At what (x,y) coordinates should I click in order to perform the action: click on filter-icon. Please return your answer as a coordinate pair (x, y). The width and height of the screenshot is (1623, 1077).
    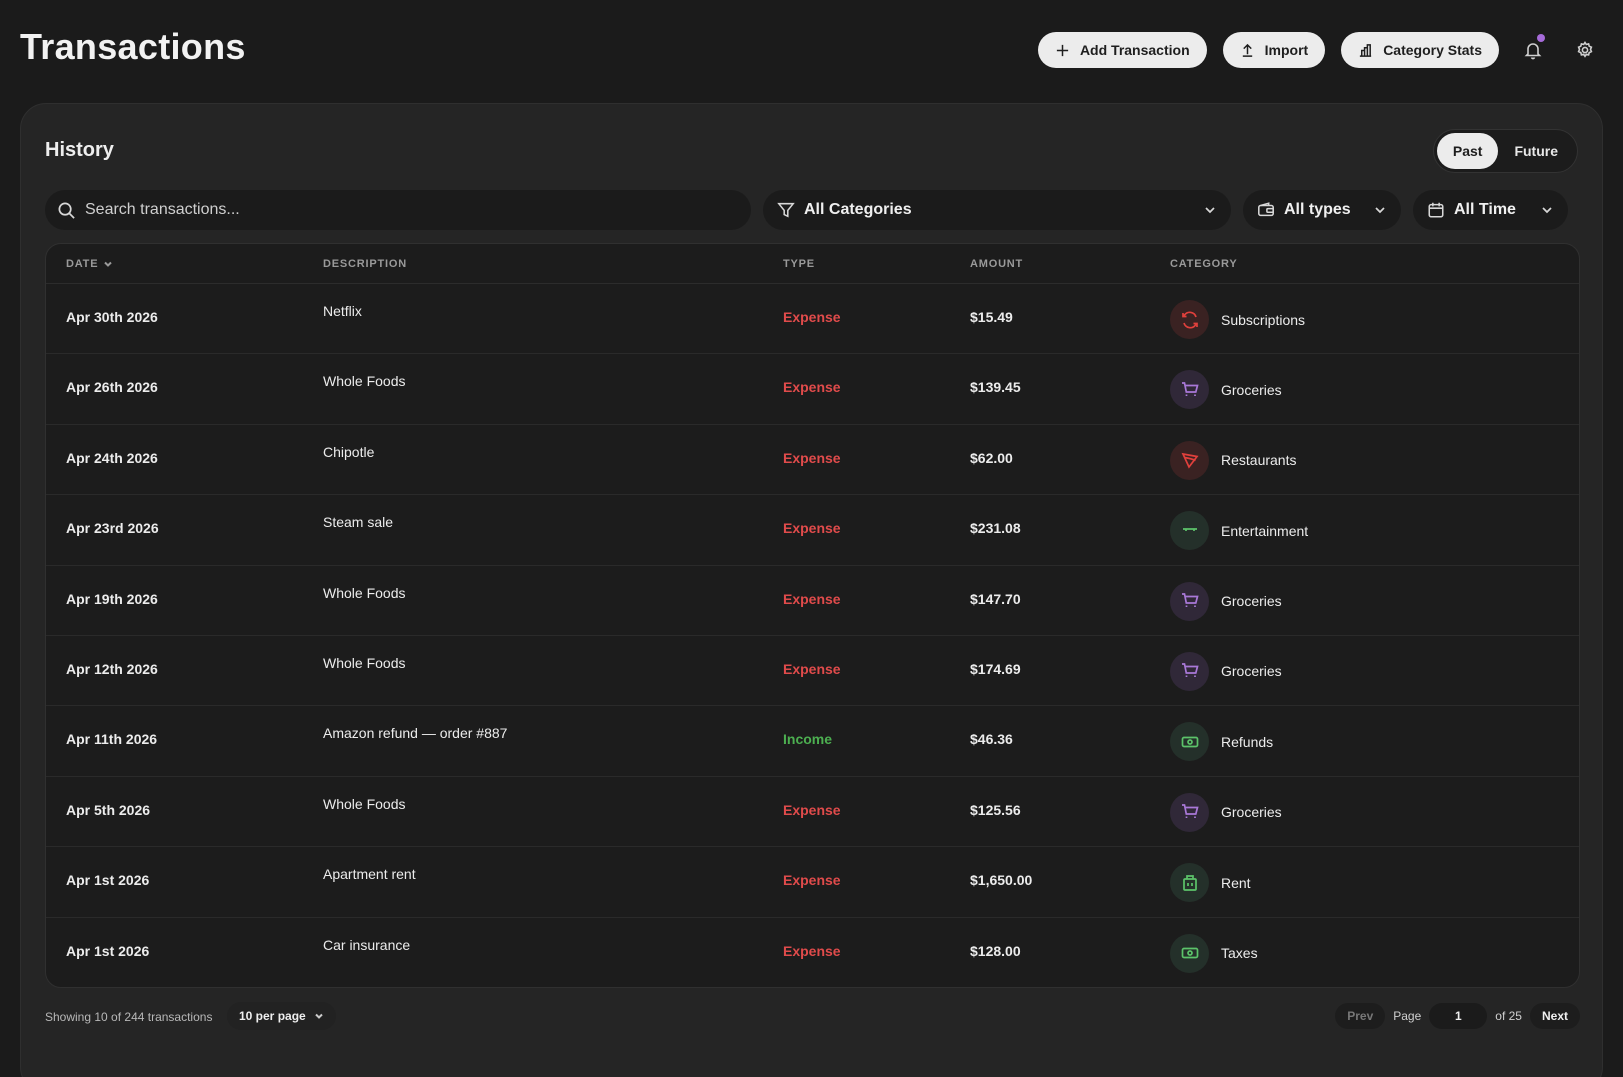
    Looking at the image, I should click on (786, 210).